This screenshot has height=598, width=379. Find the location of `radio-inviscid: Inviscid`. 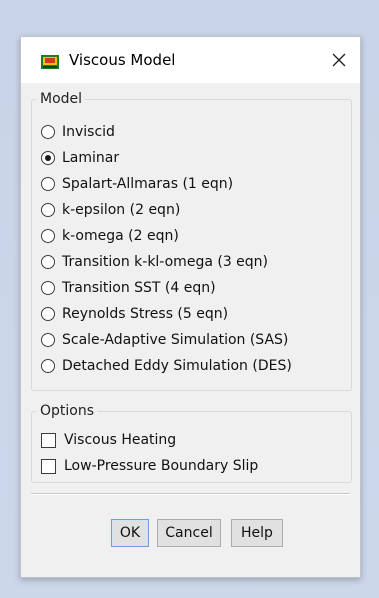

radio-inviscid: Inviscid is located at coordinates (78, 132).